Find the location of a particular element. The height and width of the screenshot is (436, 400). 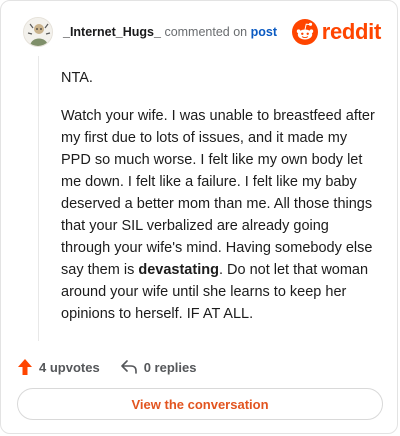

reddit-wordmark: reddit is located at coordinates (351, 31).